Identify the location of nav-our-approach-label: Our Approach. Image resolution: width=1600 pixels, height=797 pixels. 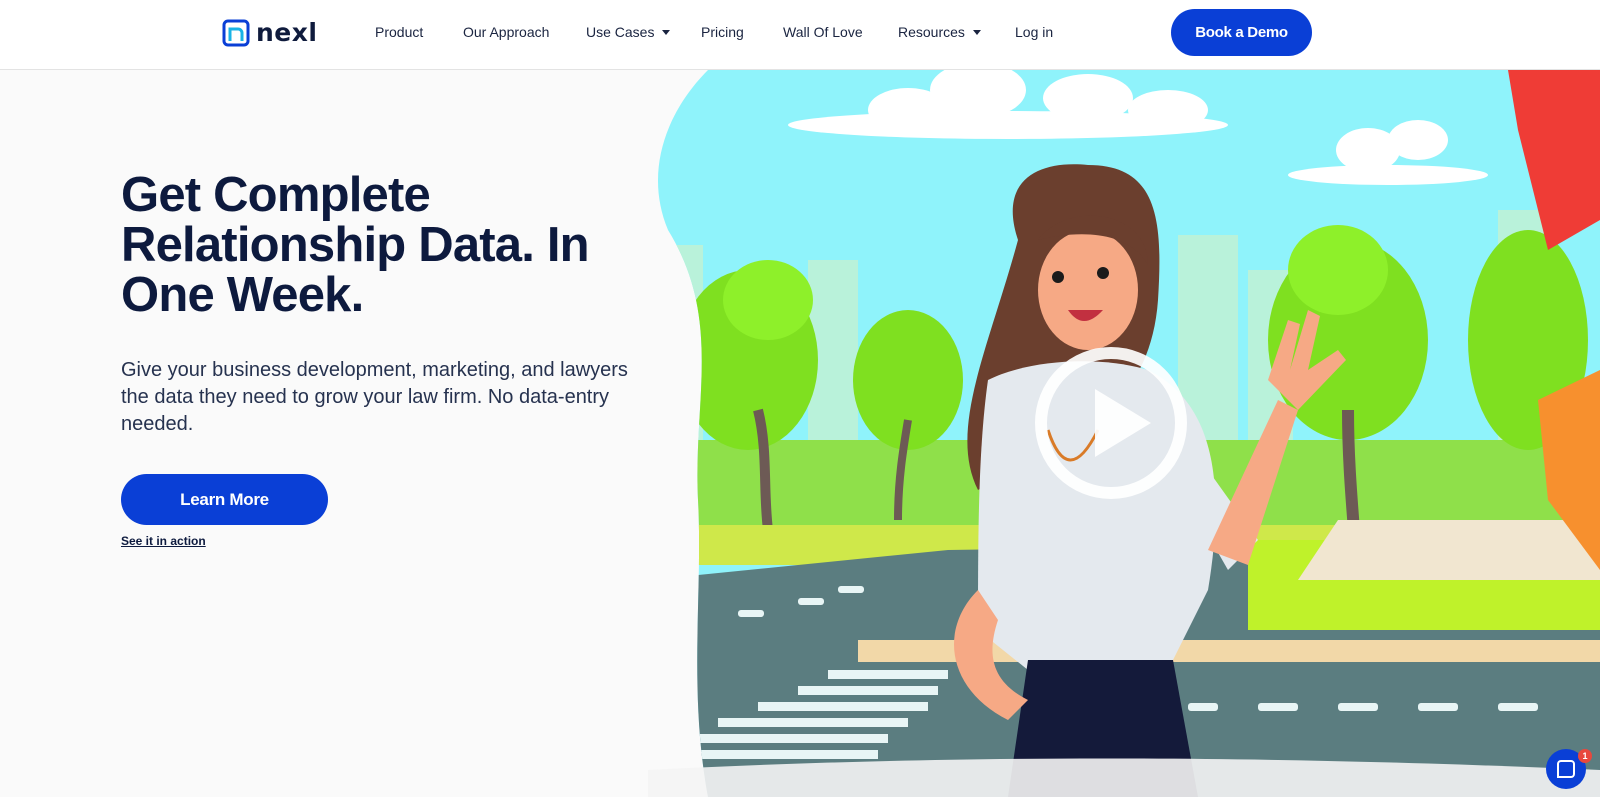
(506, 32).